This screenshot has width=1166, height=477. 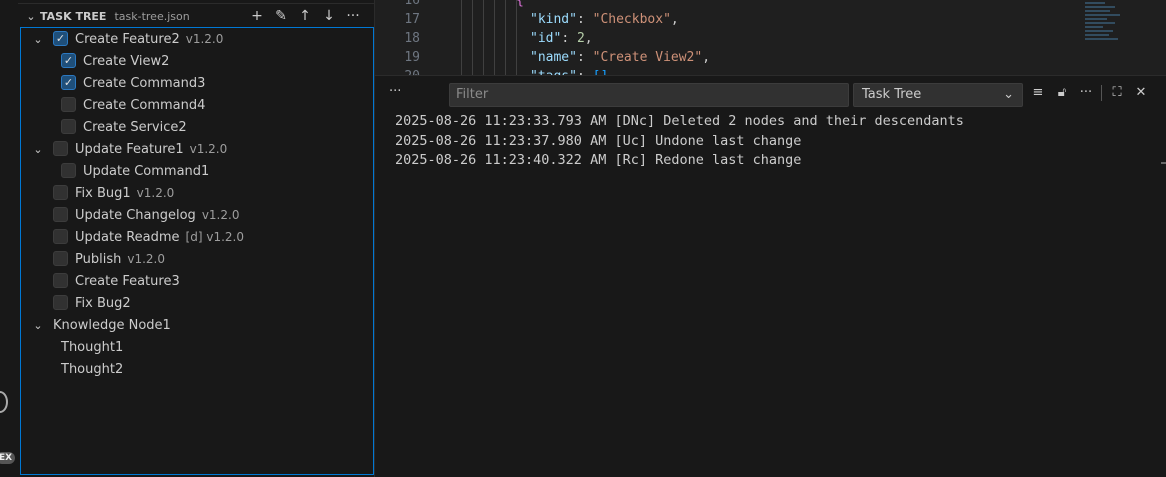 I want to click on view-title: TASK TREE, so click(x=73, y=16).